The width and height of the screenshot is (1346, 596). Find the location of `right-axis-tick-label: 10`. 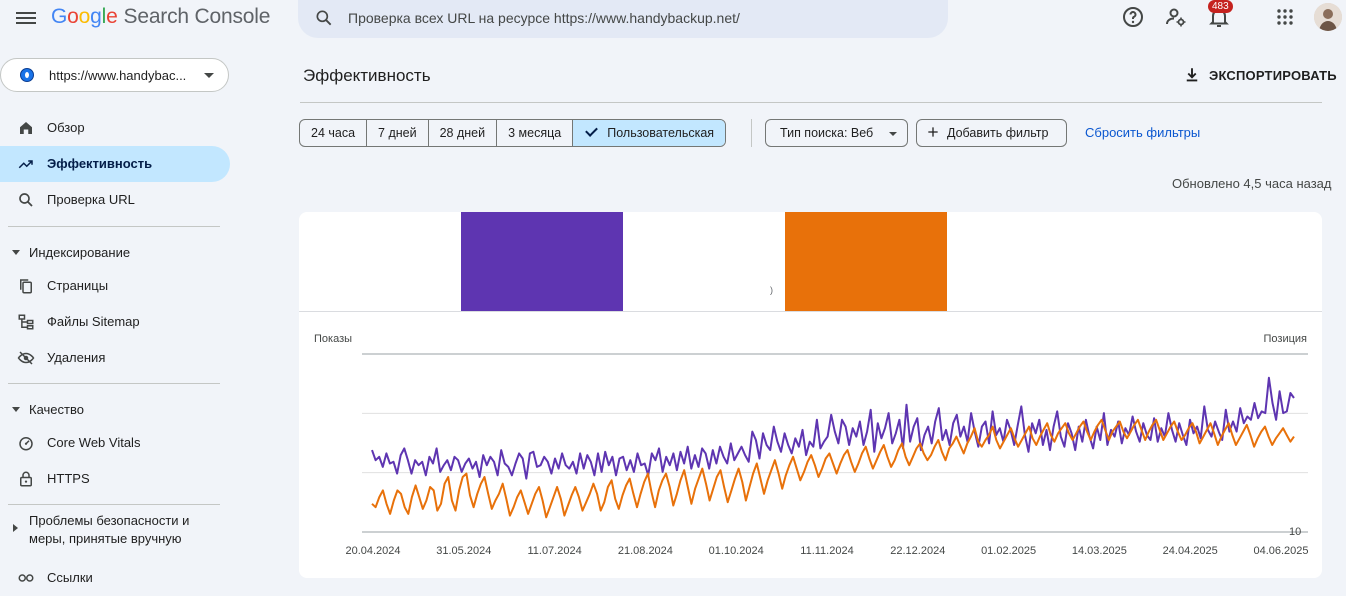

right-axis-tick-label: 10 is located at coordinates (1295, 532).